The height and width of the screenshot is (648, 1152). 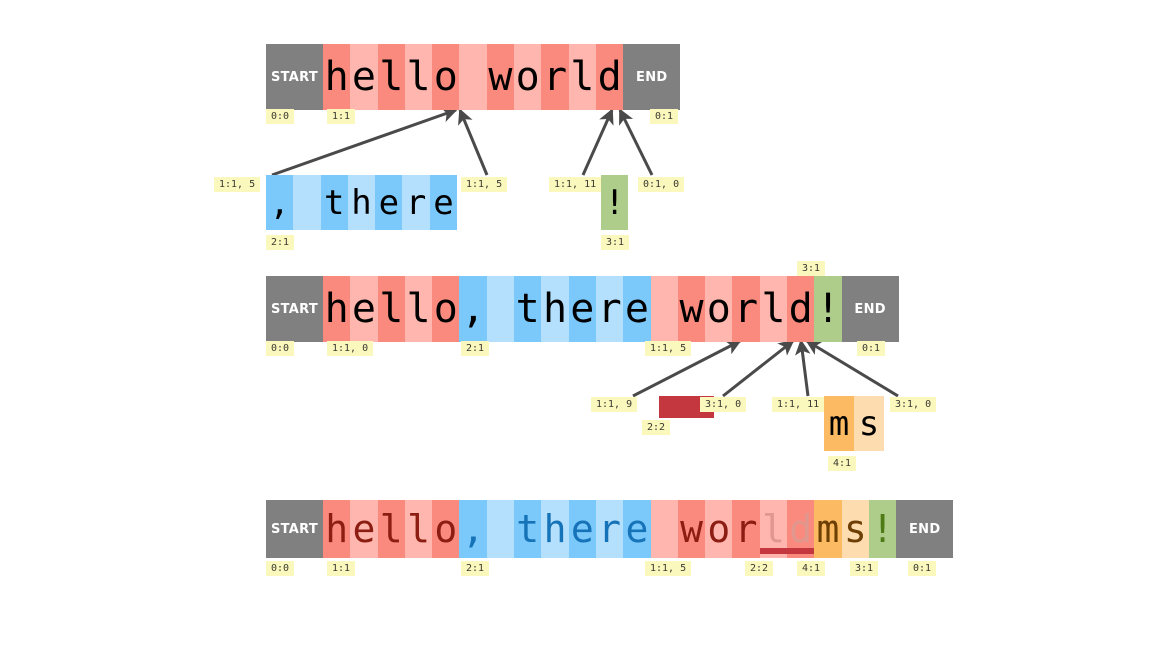 I want to click on arrow-ms-start-to-row2, so click(x=803, y=368).